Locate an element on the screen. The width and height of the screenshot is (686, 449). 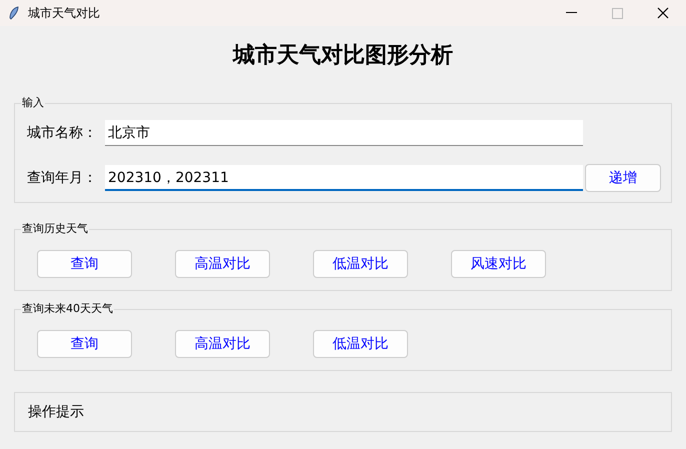
status-text: 操作提示 is located at coordinates (56, 412).